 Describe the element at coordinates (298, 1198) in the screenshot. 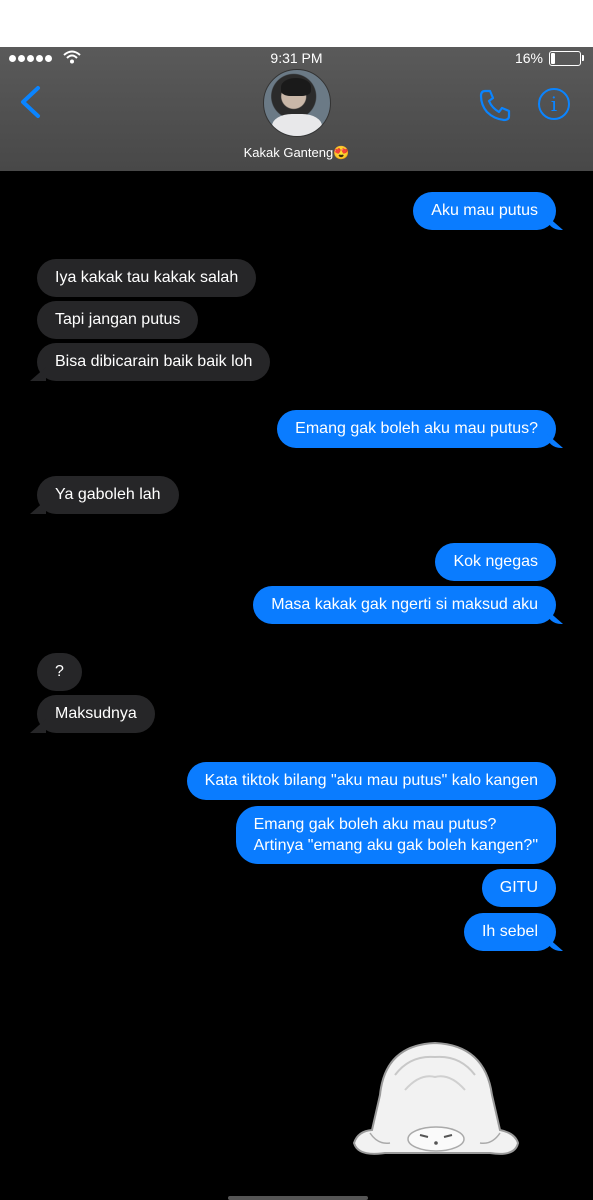

I see `home-indicator` at that location.